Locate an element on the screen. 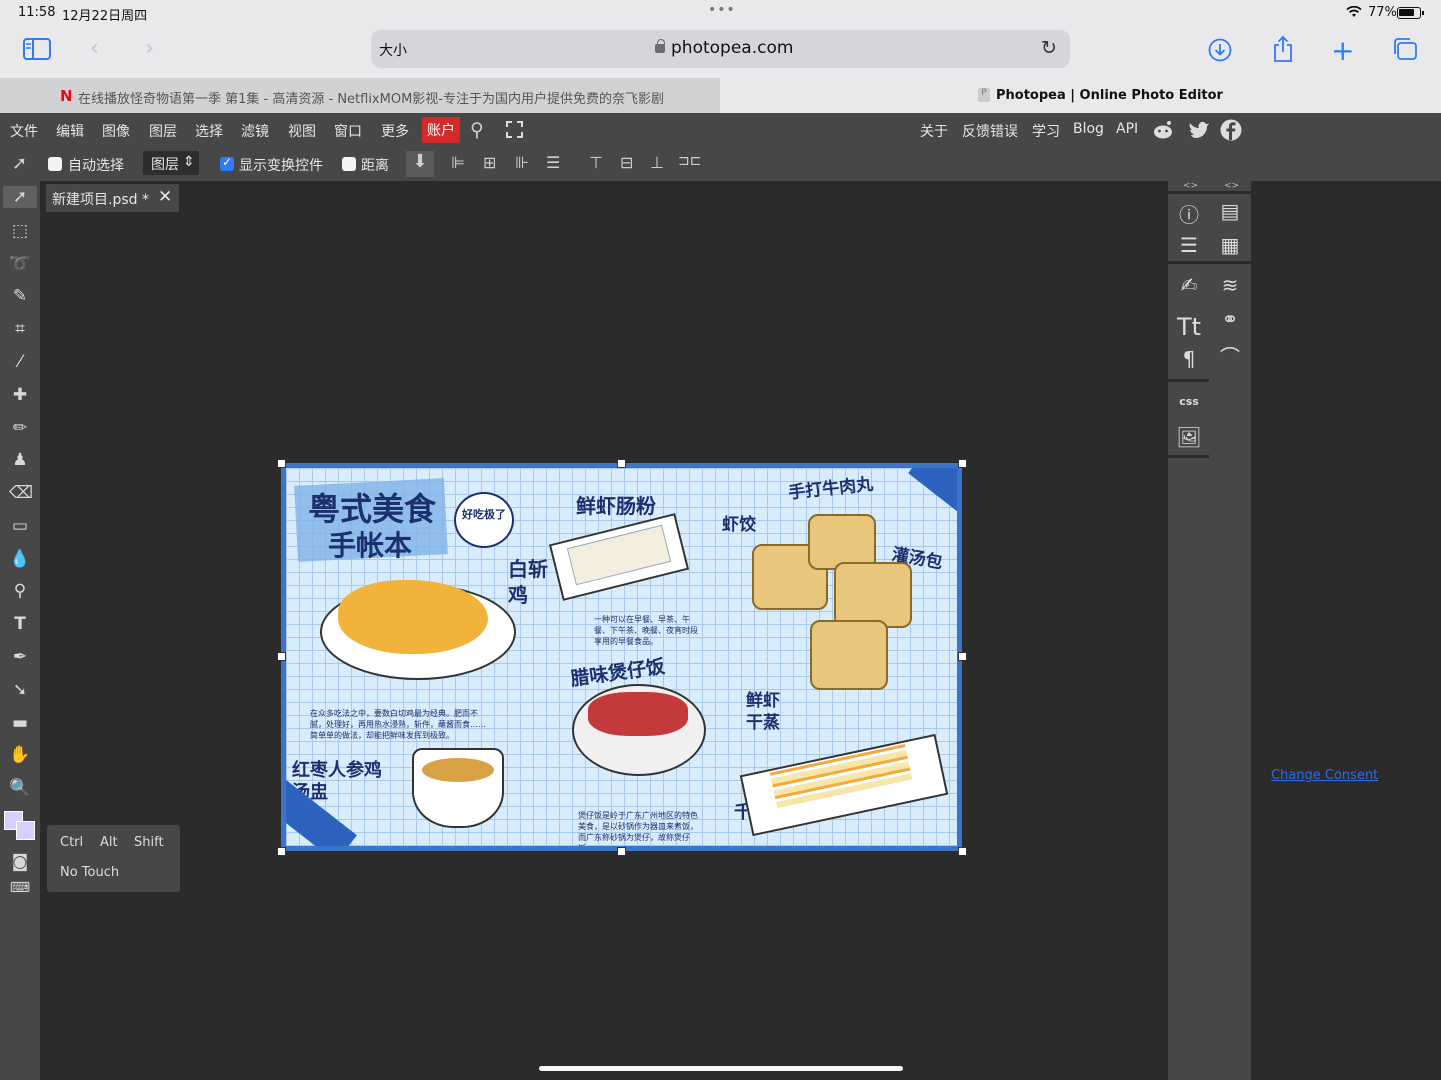 This screenshot has width=1441, height=1080. ctrl-key: Ctrl is located at coordinates (71, 842).